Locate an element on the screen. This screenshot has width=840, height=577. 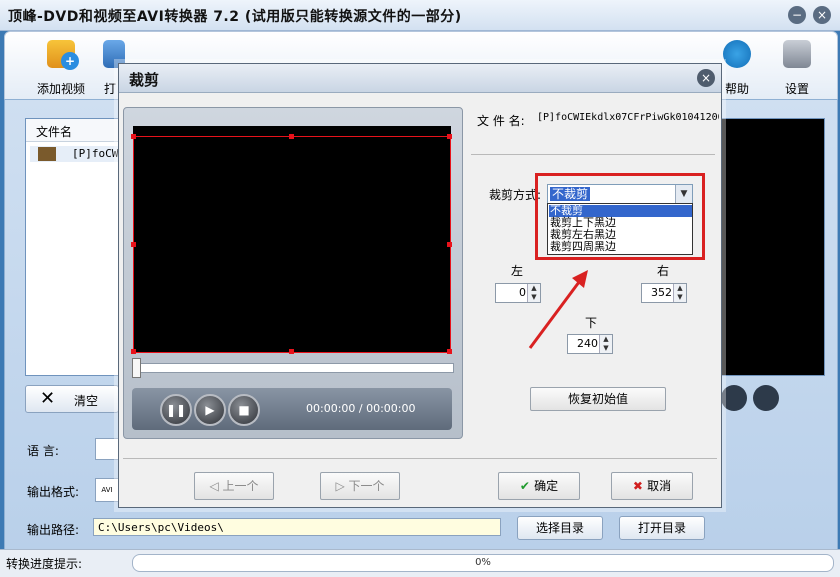
play-icon: ▶ is located at coordinates (210, 410).